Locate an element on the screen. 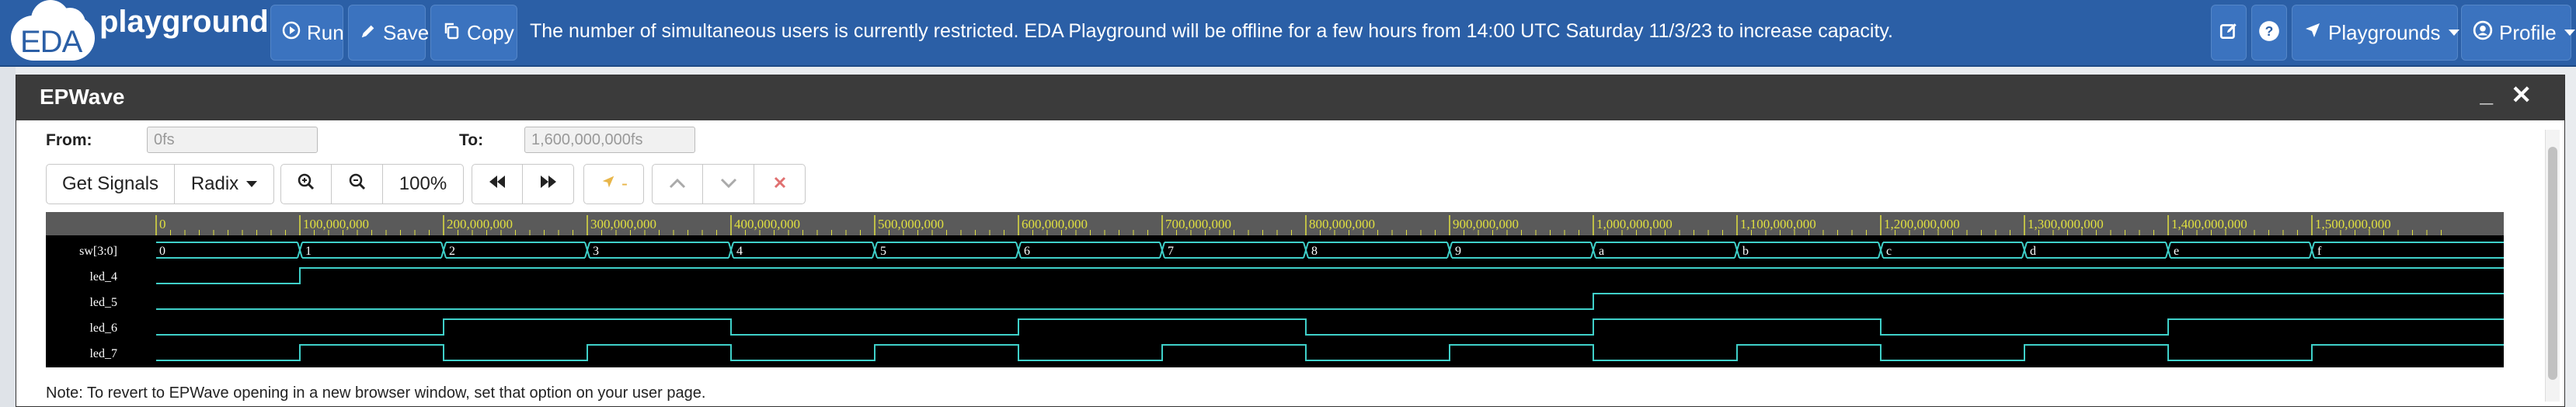 This screenshot has width=2576, height=407. epwave-titlebar: EPWave _ ✕ is located at coordinates (1290, 97).